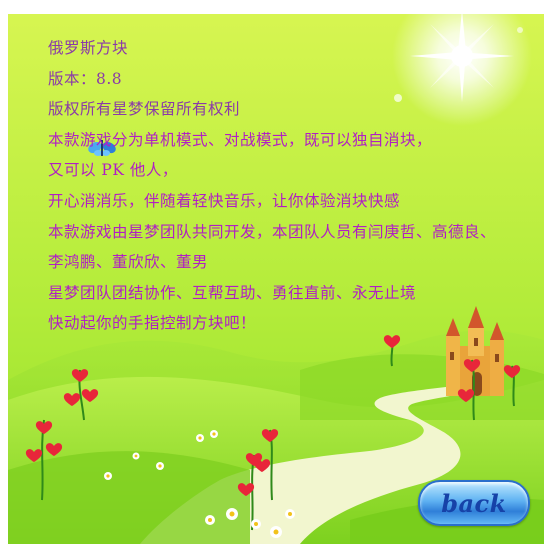 This screenshot has height=550, width=550. I want to click on copyright-text: 版权所有星梦保留所有权利, so click(144, 109).